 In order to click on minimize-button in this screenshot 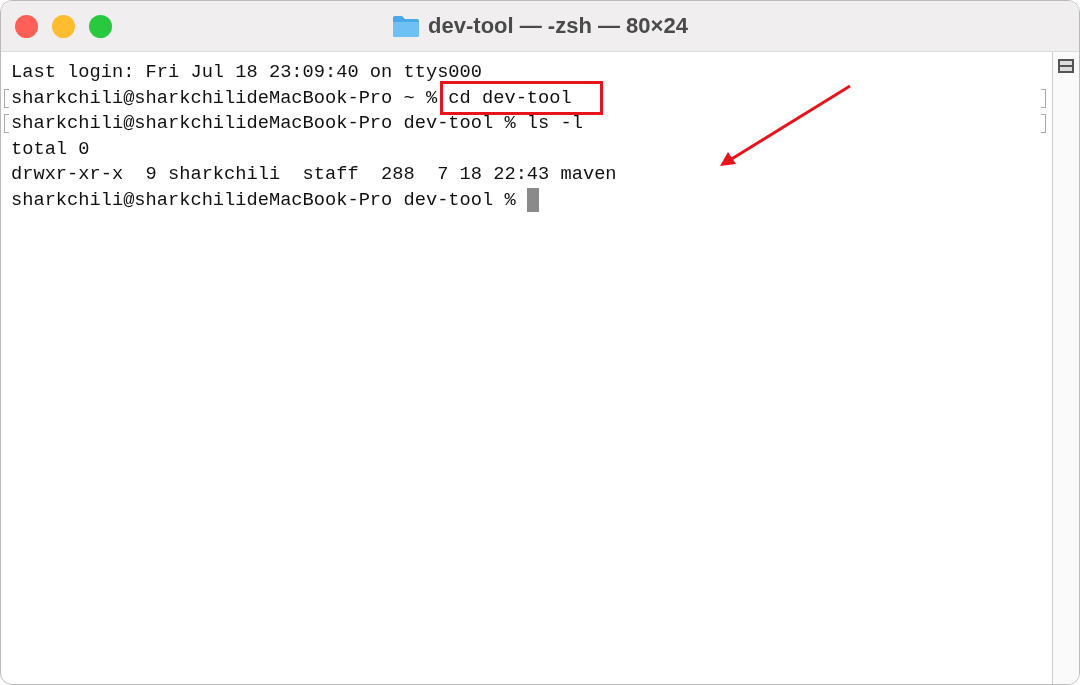, I will do `click(63, 26)`.